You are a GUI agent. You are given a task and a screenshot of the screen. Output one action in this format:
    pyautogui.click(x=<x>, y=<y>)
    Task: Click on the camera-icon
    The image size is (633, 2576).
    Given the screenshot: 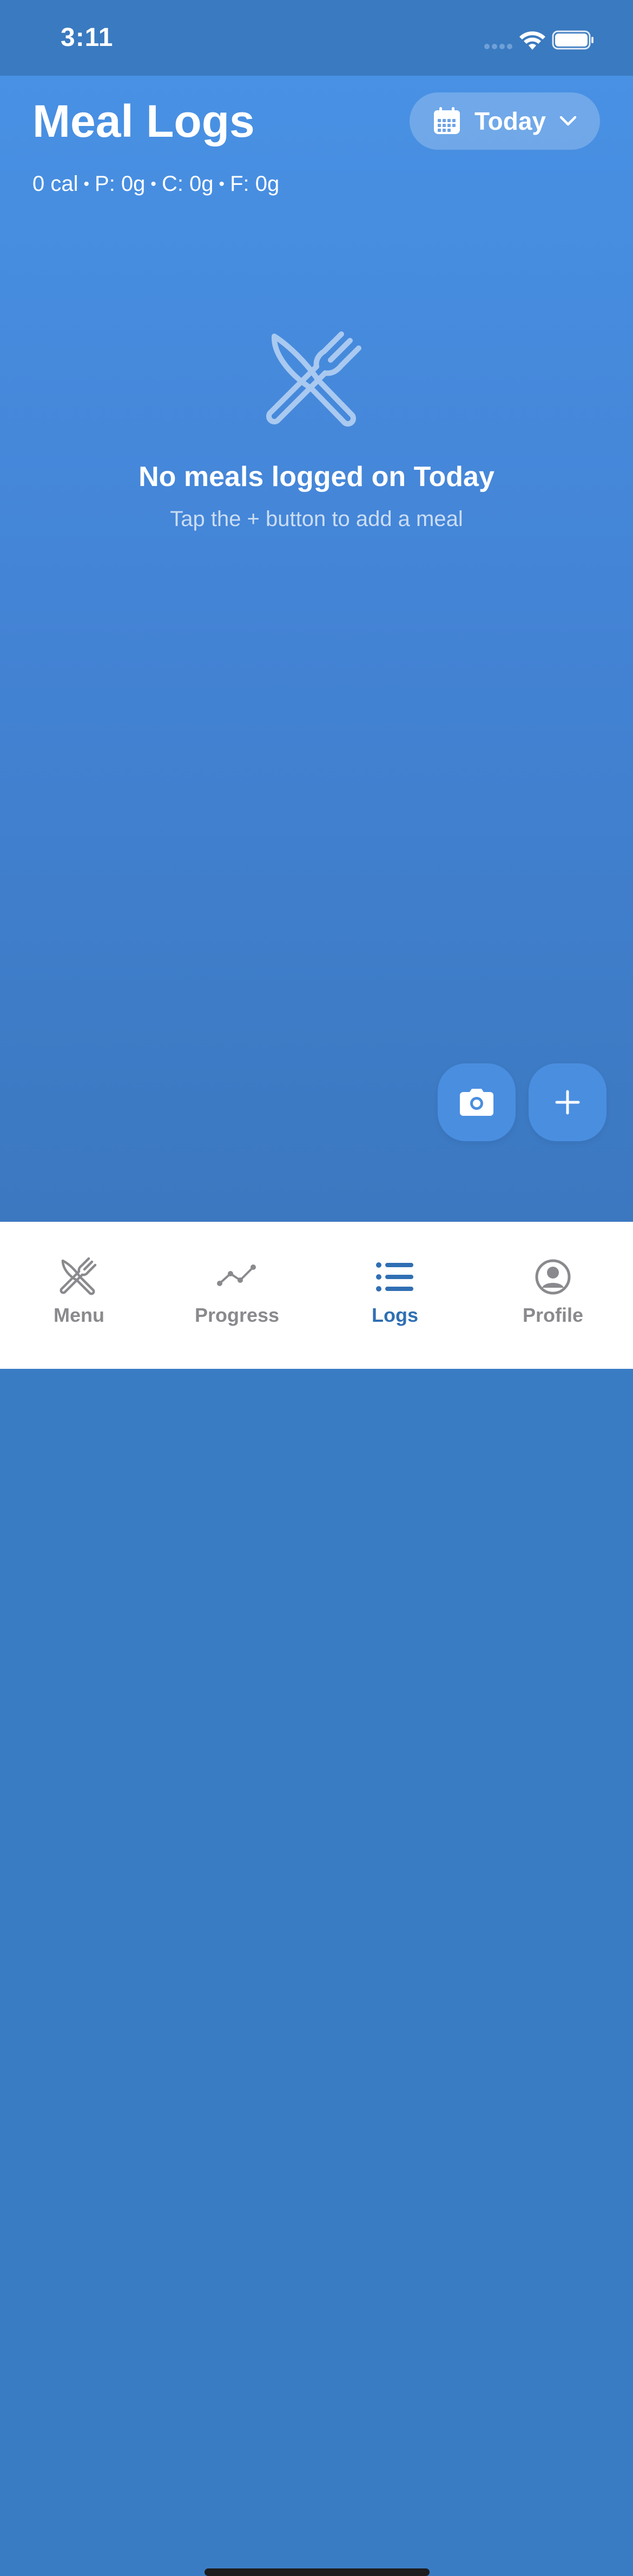 What is the action you would take?
    pyautogui.click(x=476, y=1102)
    